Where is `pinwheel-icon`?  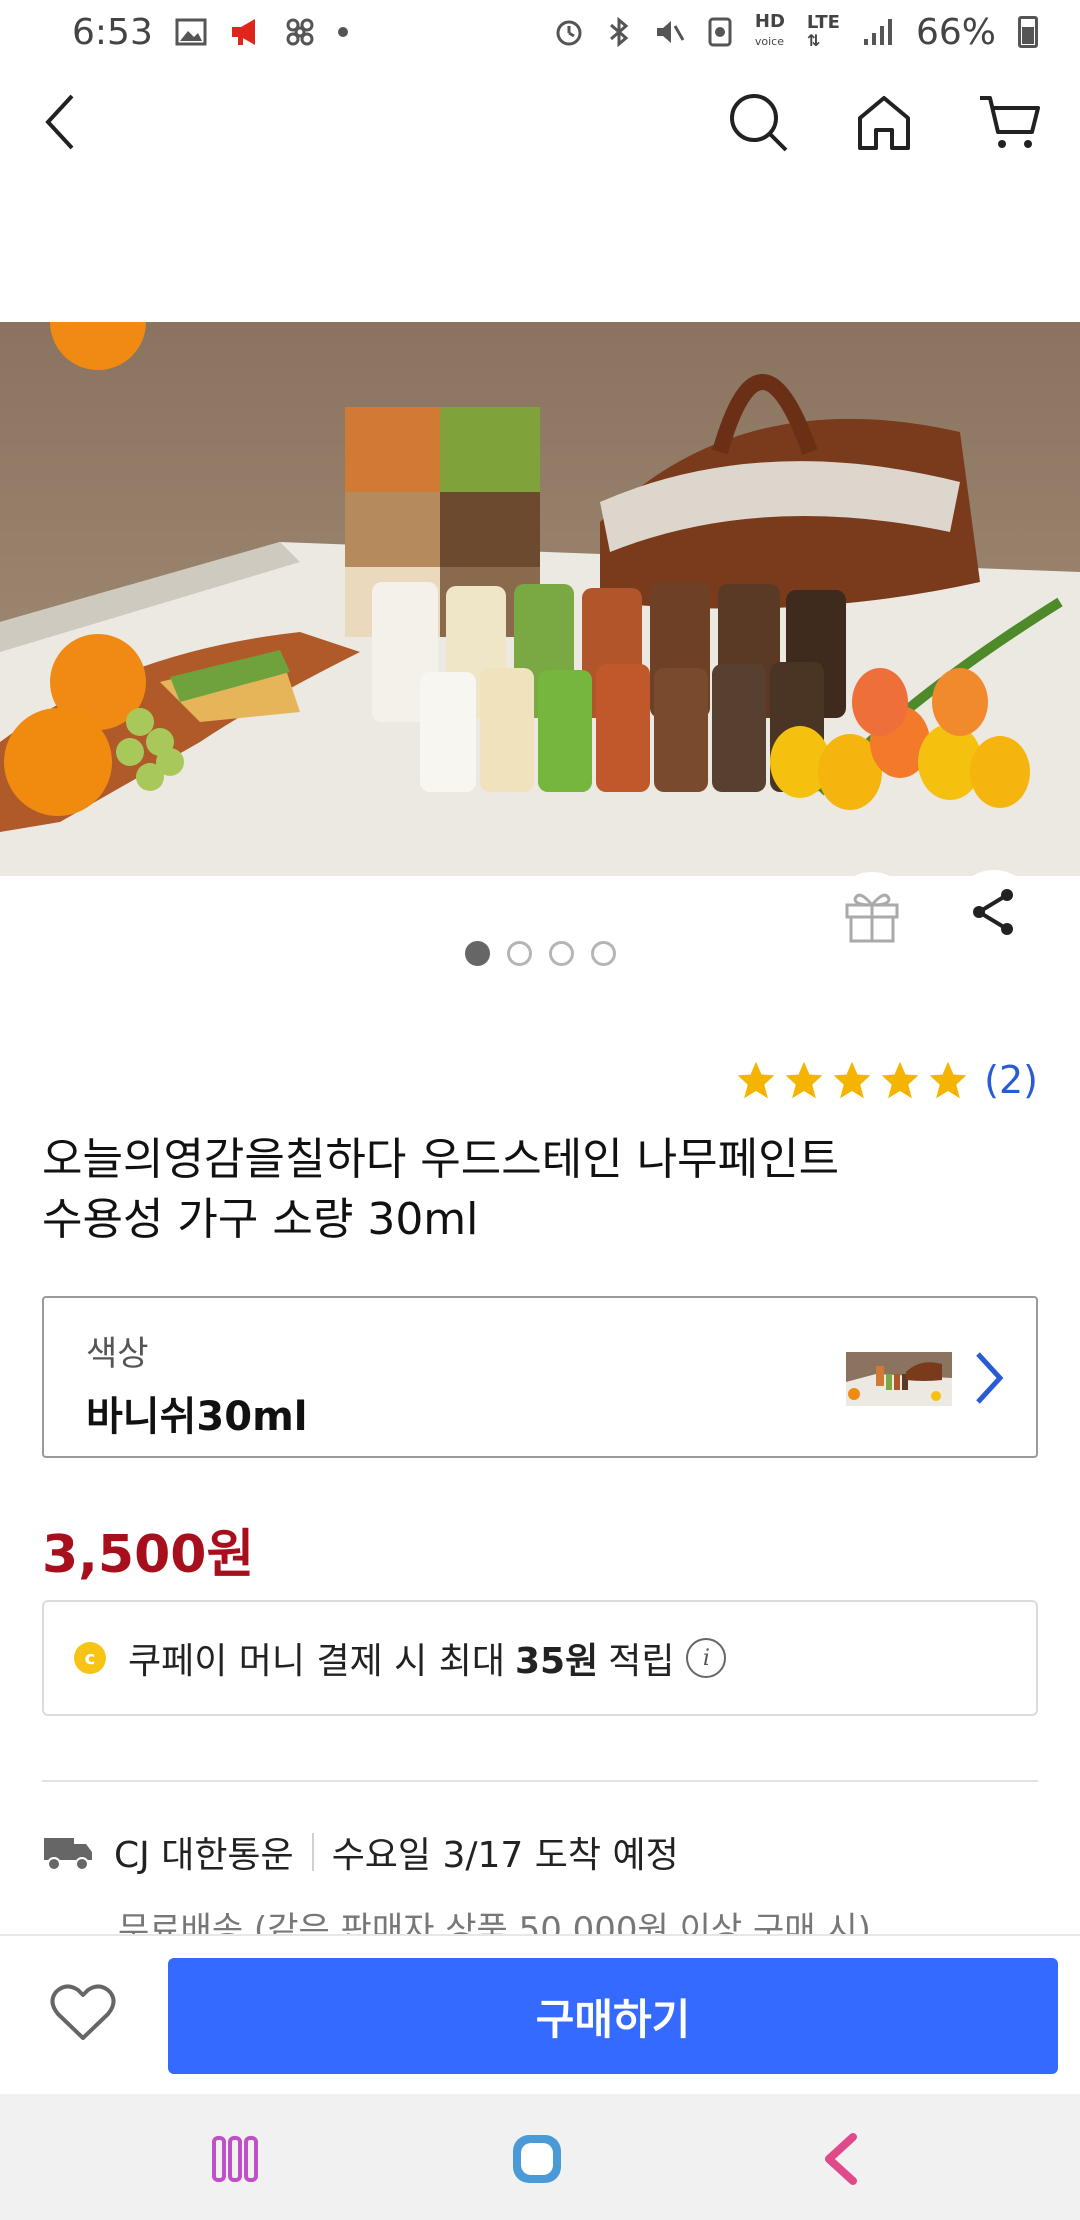 pinwheel-icon is located at coordinates (300, 32).